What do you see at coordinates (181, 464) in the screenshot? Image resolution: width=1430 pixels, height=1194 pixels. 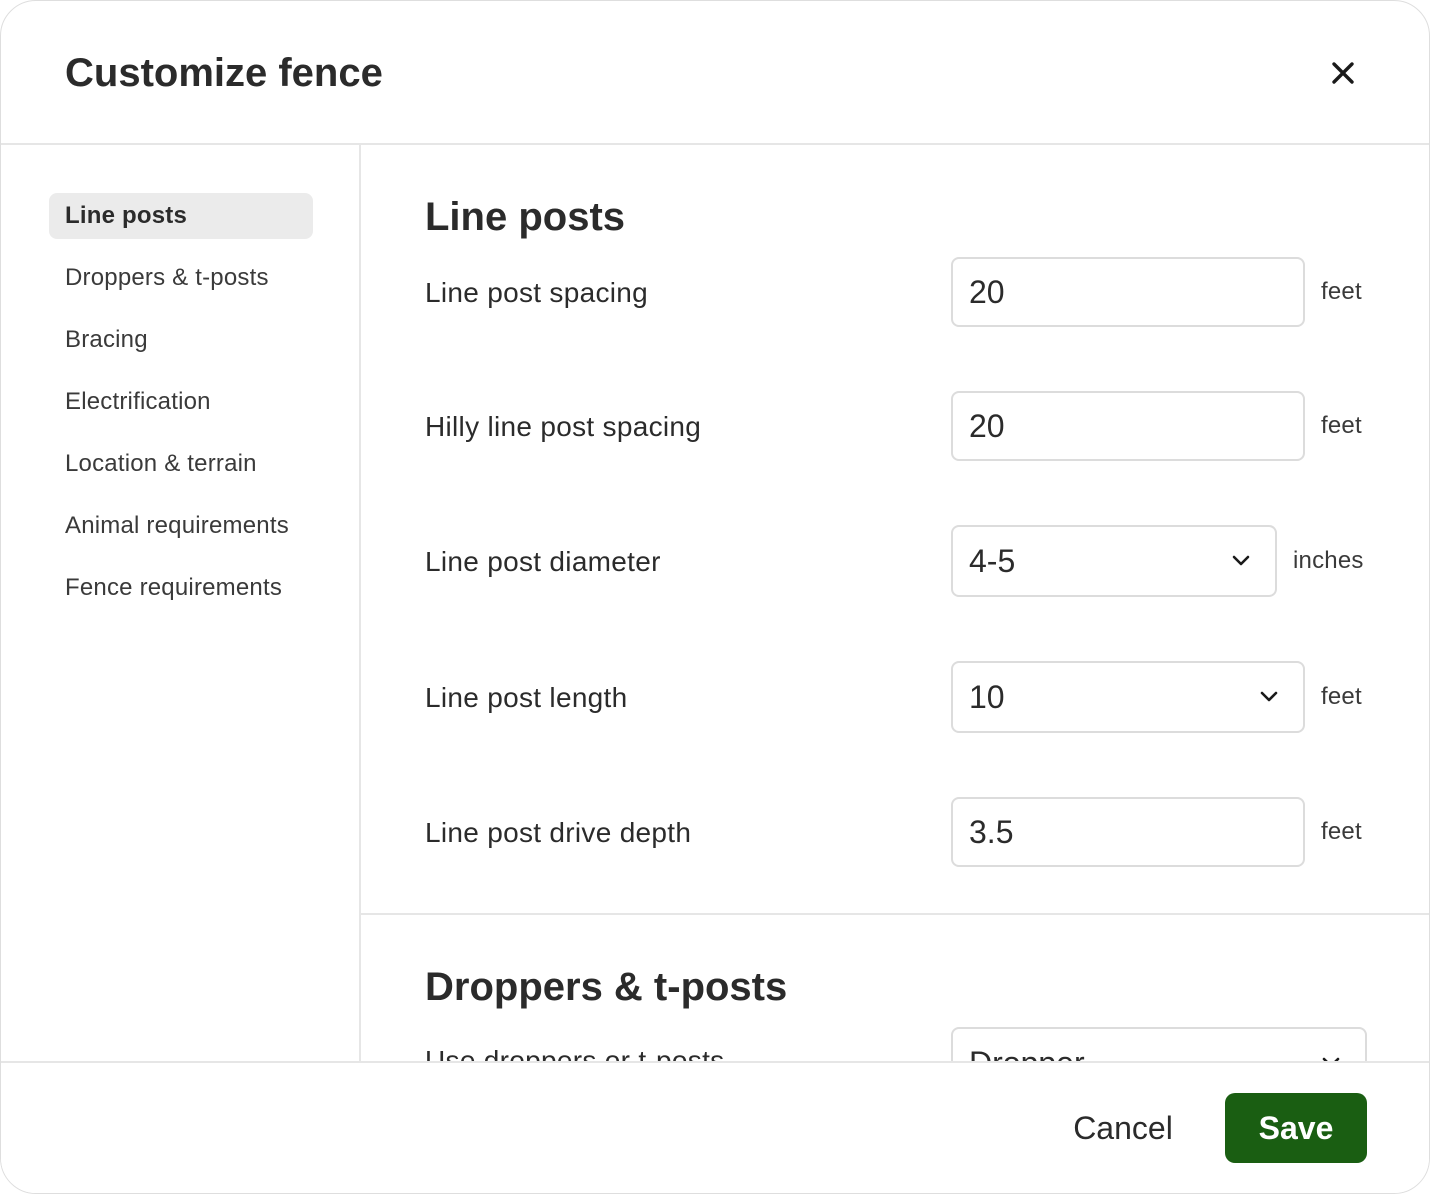 I see `sidebar-item-location-terrain: Location & terrain` at bounding box center [181, 464].